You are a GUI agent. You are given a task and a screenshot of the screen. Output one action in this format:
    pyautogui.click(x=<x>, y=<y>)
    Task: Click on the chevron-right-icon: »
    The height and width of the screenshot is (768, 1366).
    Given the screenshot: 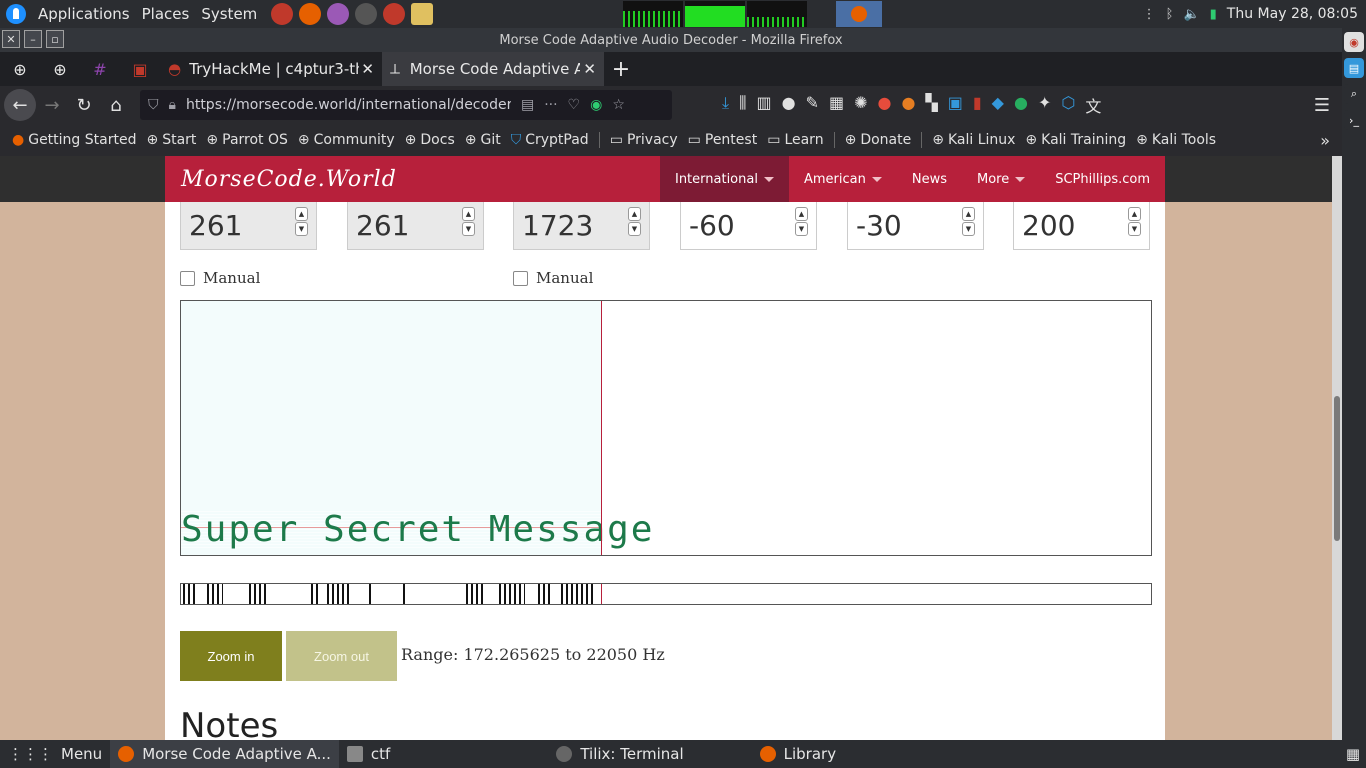 What is the action you would take?
    pyautogui.click(x=1325, y=140)
    